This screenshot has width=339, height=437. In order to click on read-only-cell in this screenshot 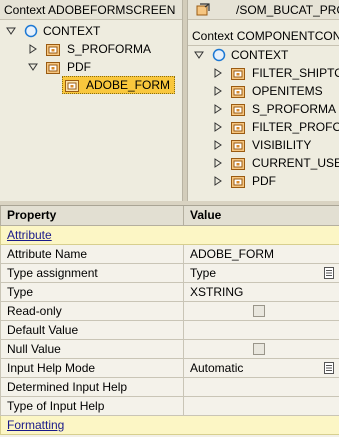, I will do `click(261, 310)`.